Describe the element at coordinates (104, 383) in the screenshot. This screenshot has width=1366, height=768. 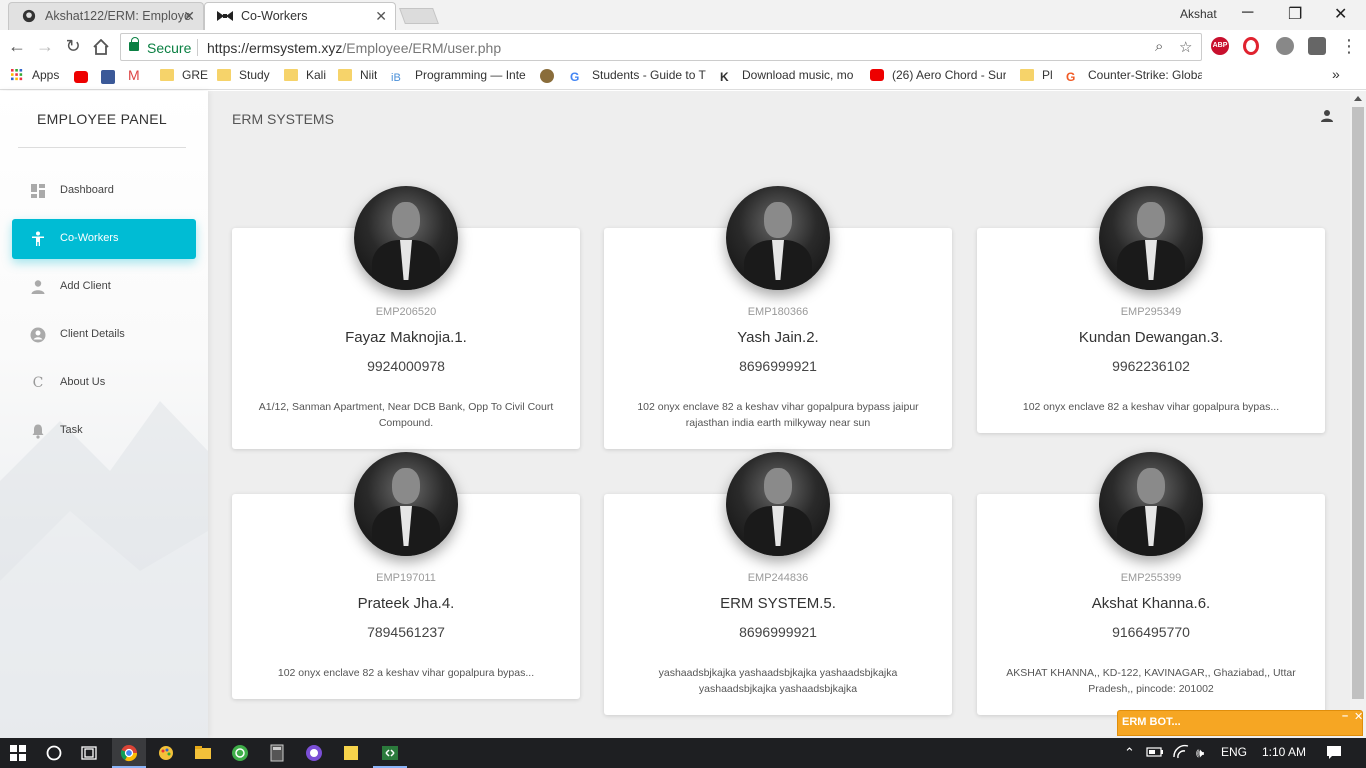
I see `sidebar-item-about-us: C About Us` at that location.